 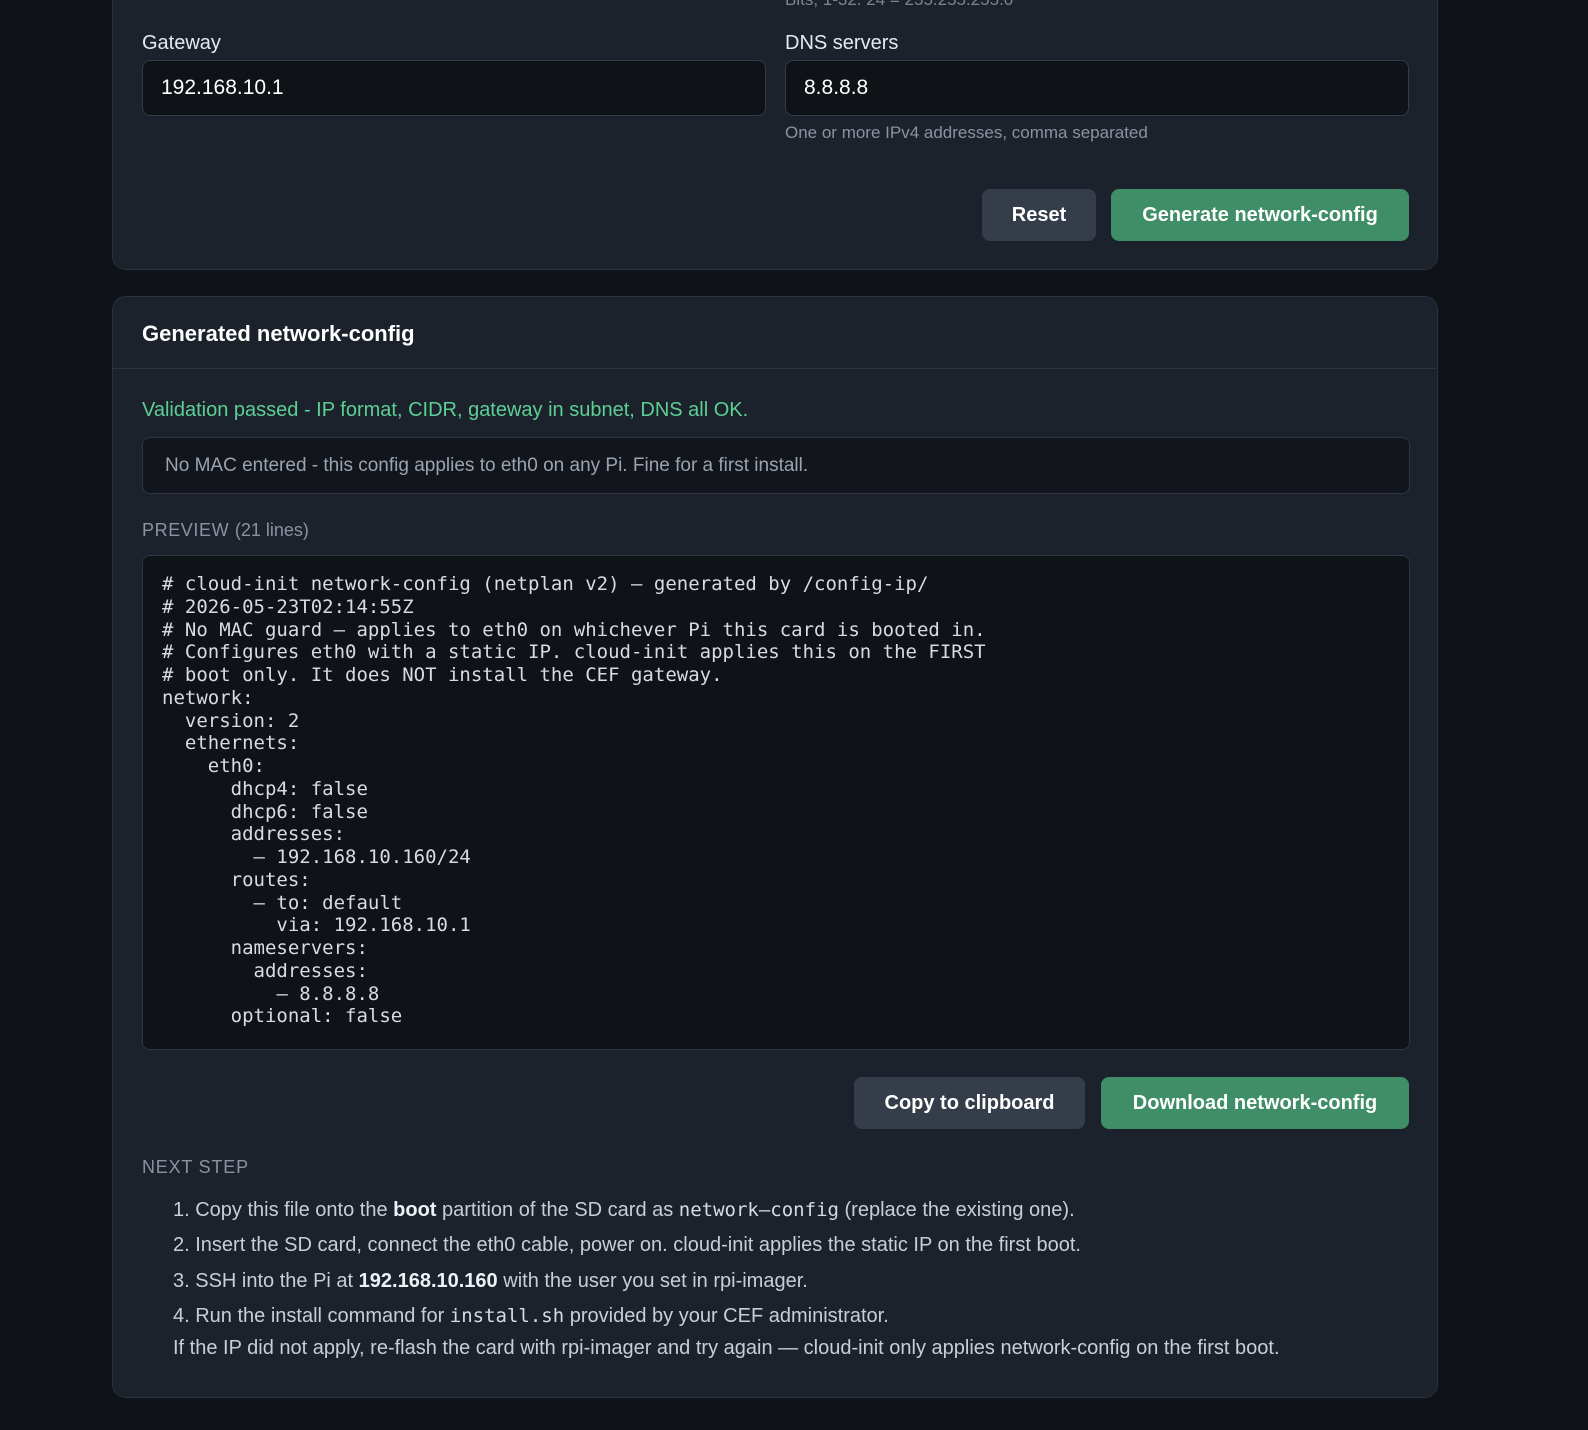 What do you see at coordinates (428, 1280) in the screenshot?
I see `step3-ip: 192.168.10.160` at bounding box center [428, 1280].